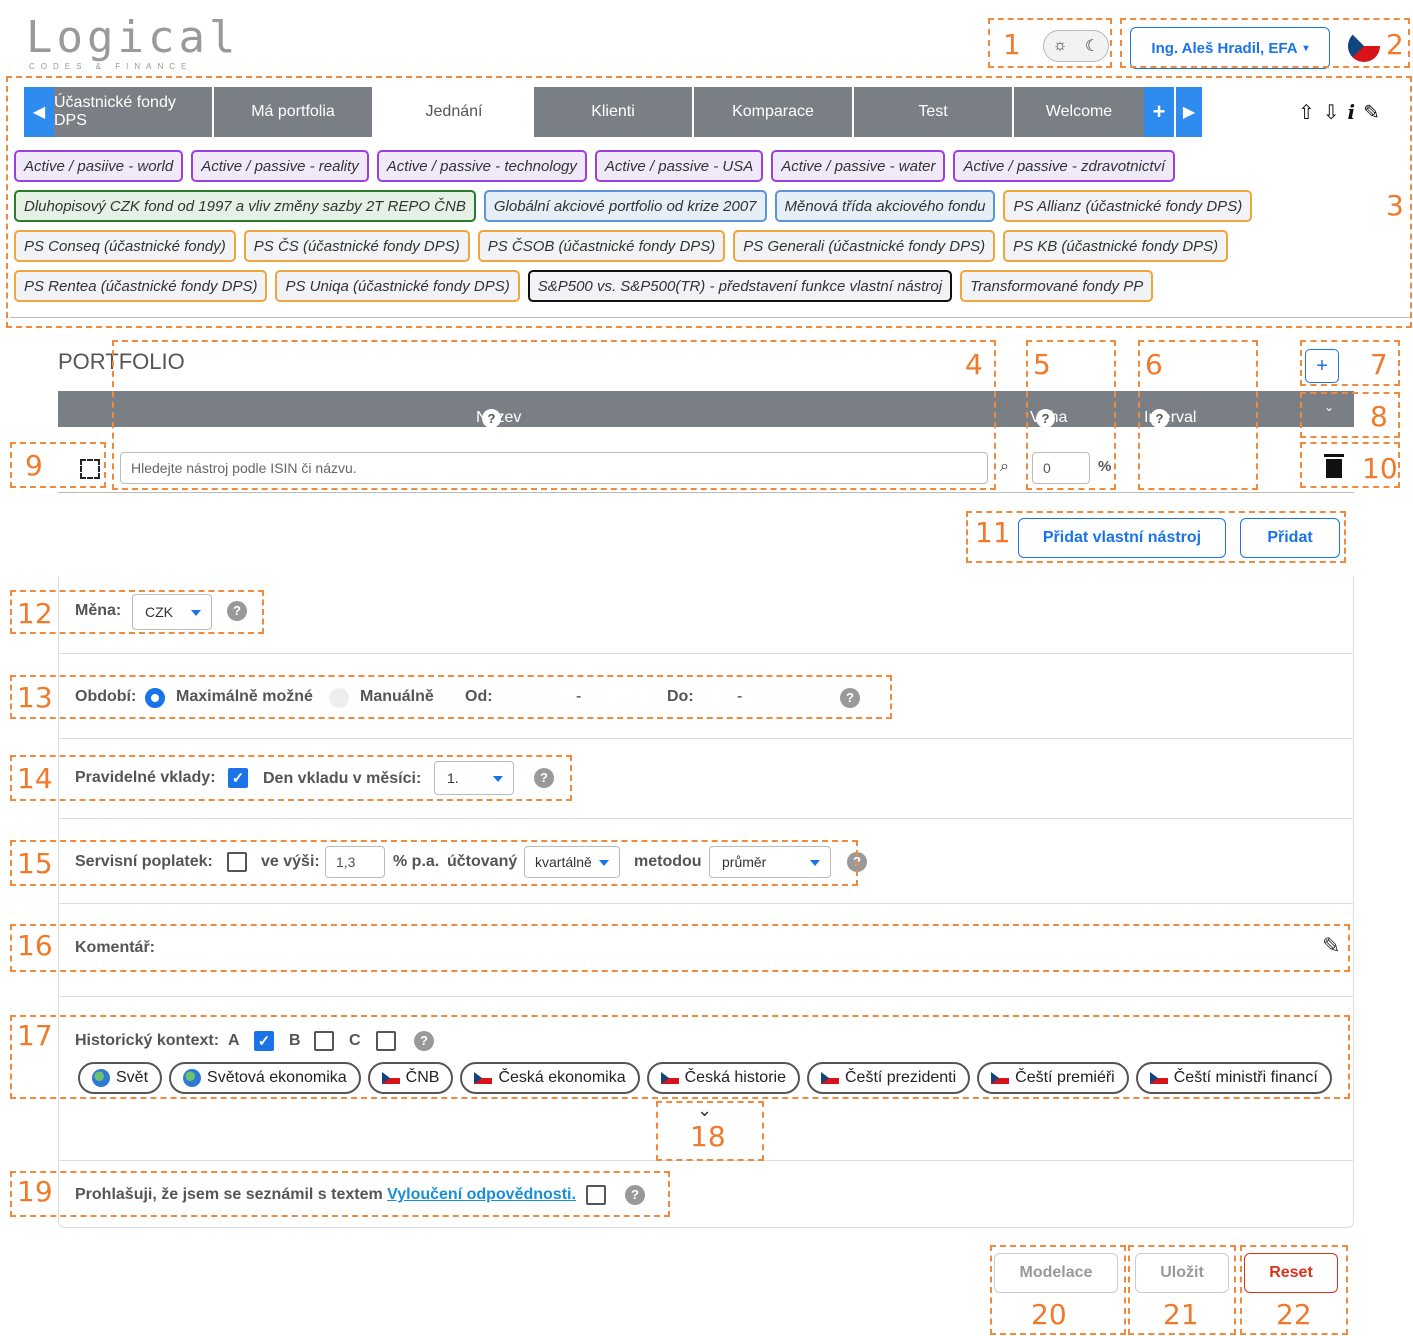 Image resolution: width=1413 pixels, height=1336 pixels. Describe the element at coordinates (1012, 44) in the screenshot. I see `annotation-number: 1` at that location.